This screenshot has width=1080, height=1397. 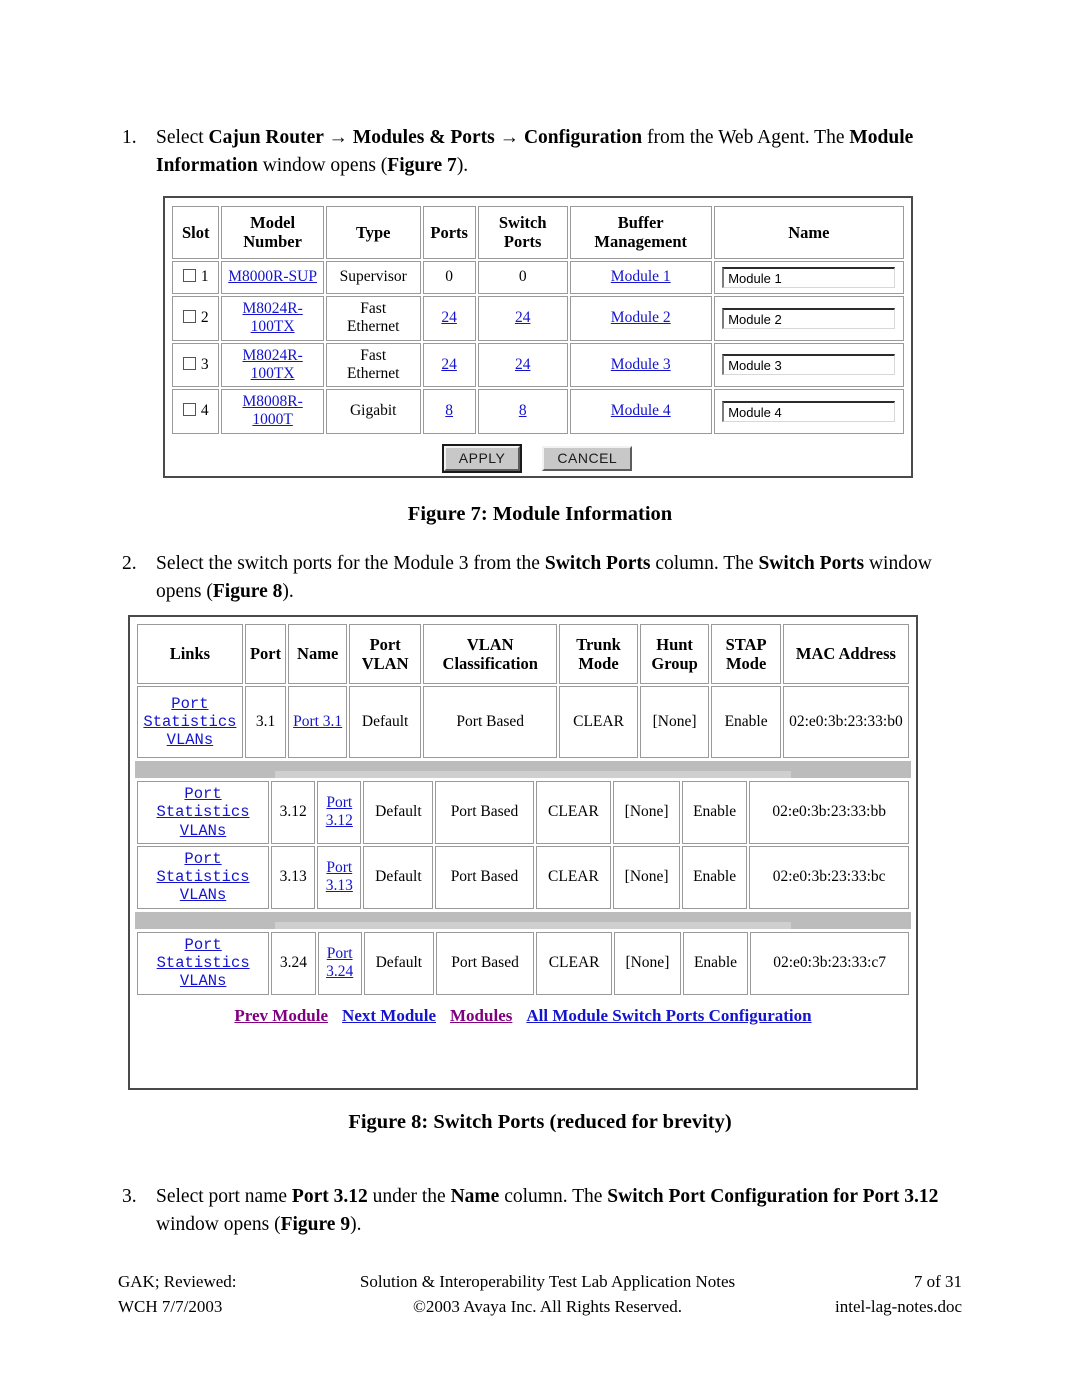 I want to click on column-header-links: Links, so click(x=190, y=654).